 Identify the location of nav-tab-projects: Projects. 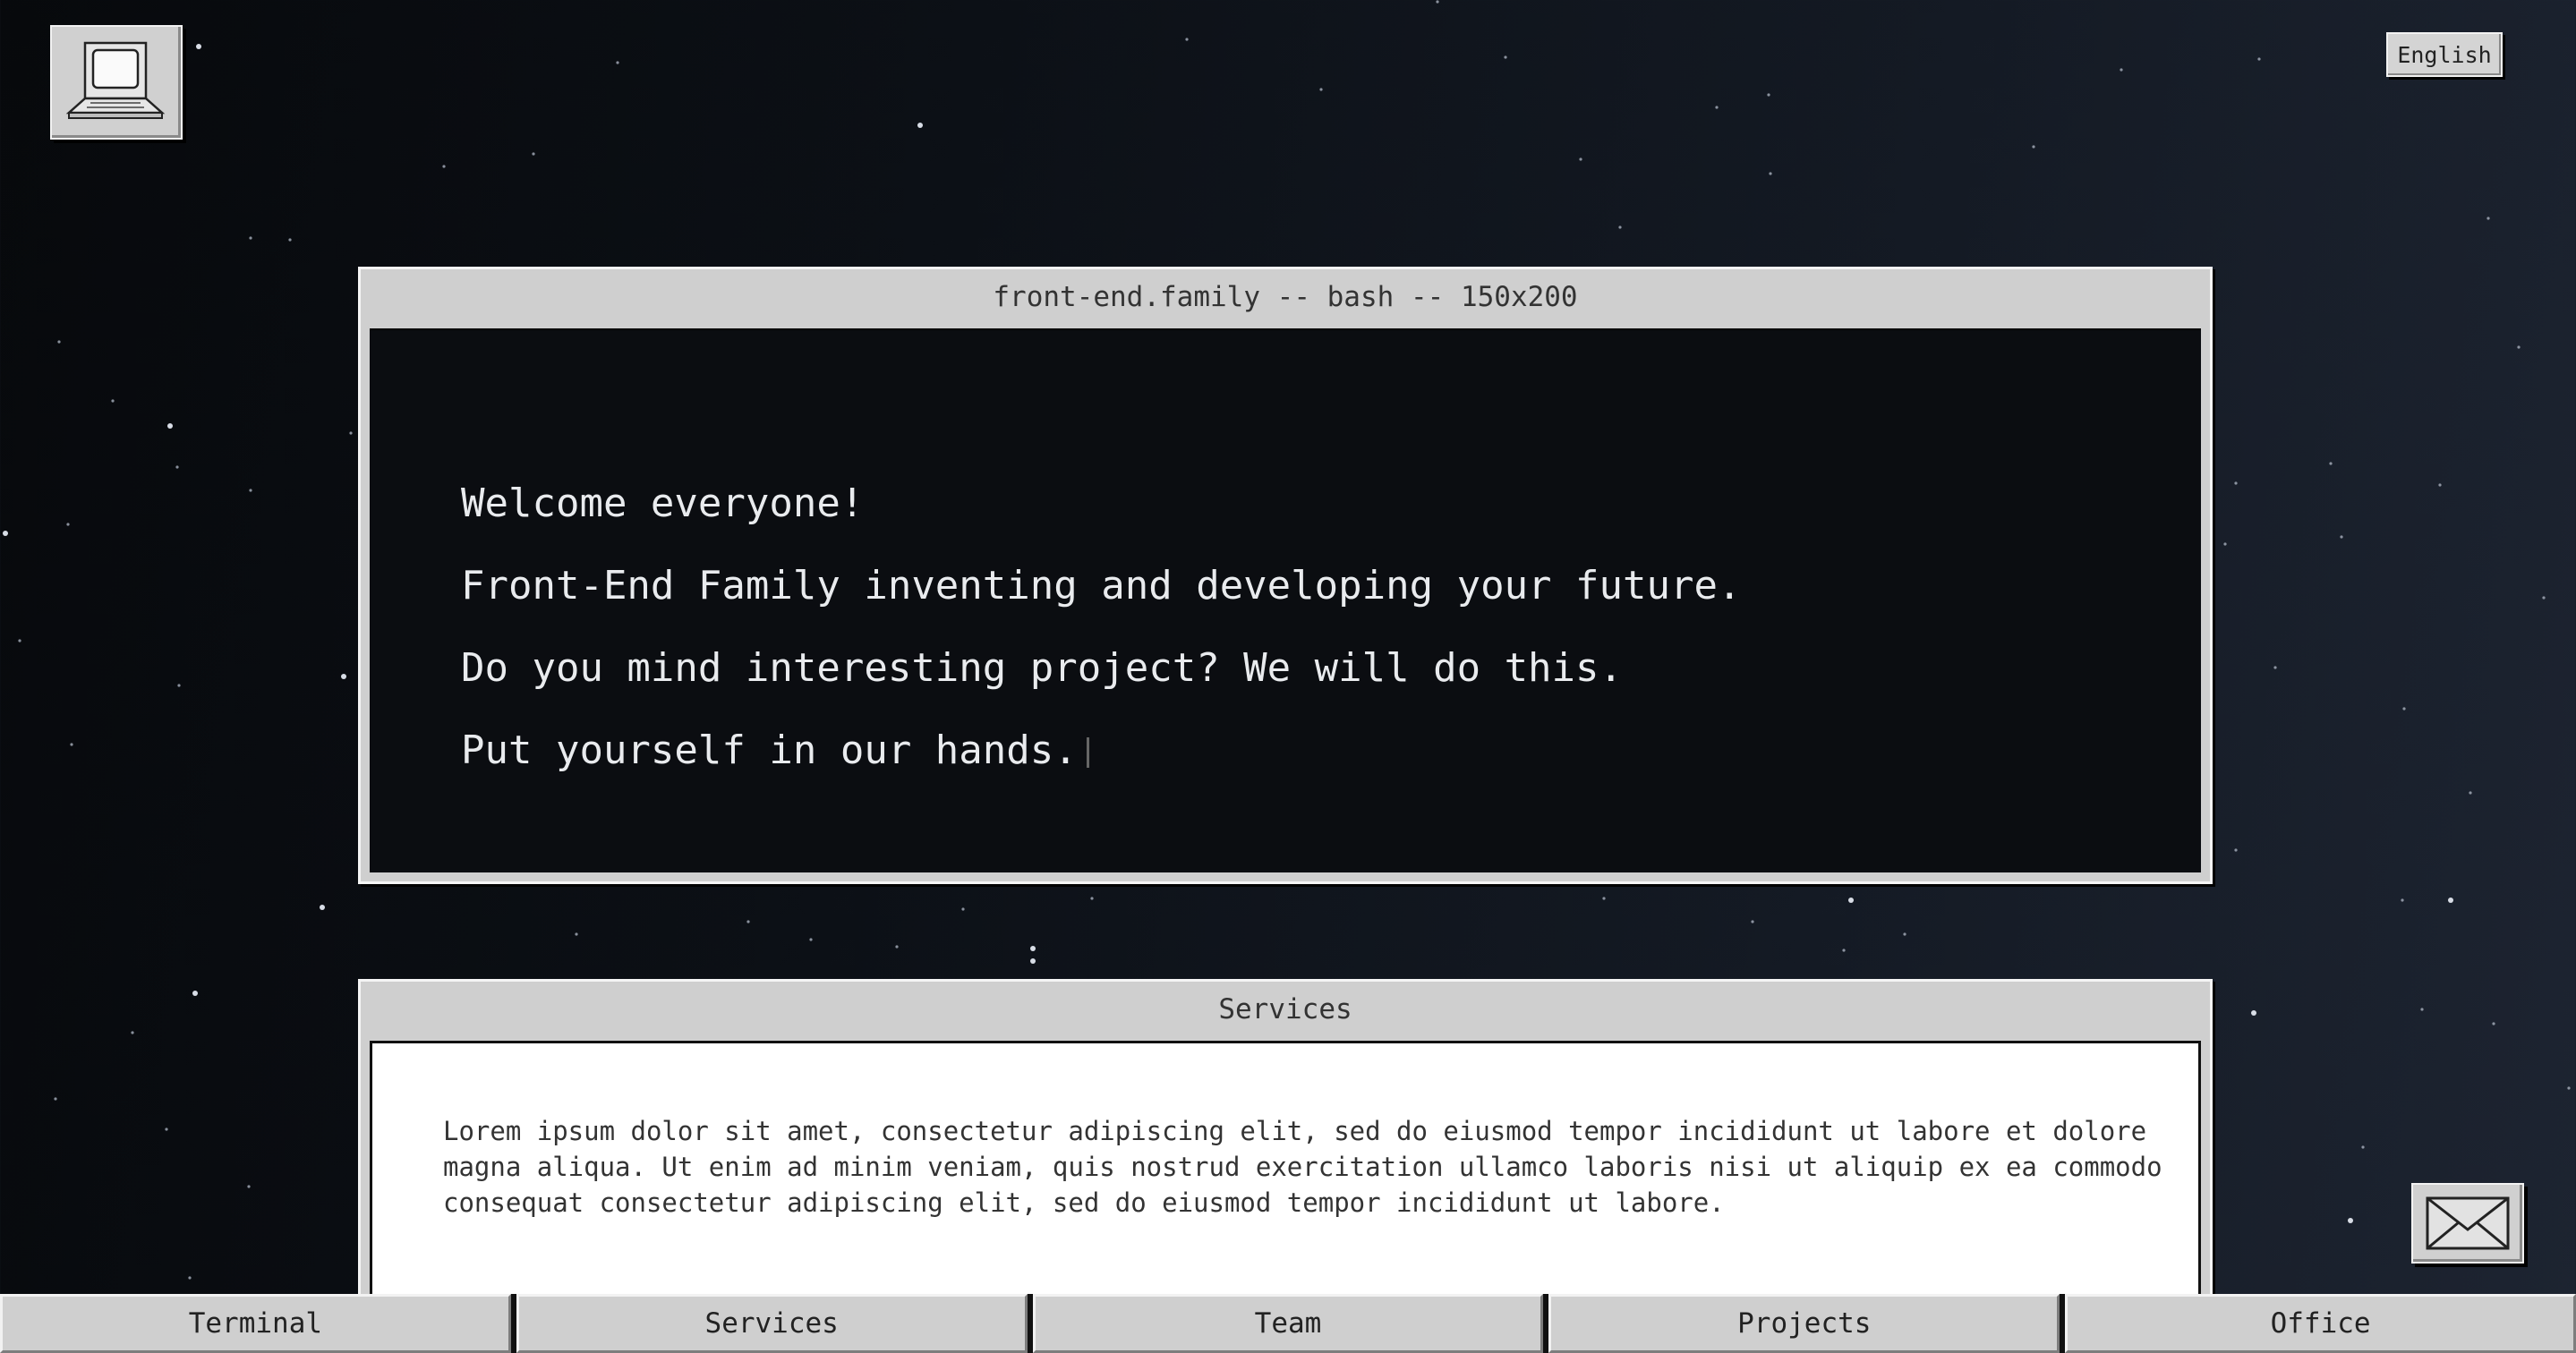
(1804, 1323).